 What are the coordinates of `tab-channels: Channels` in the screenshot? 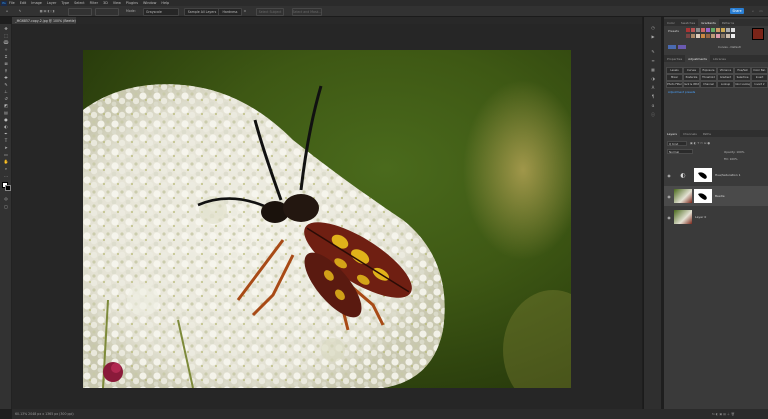 It's located at (690, 133).